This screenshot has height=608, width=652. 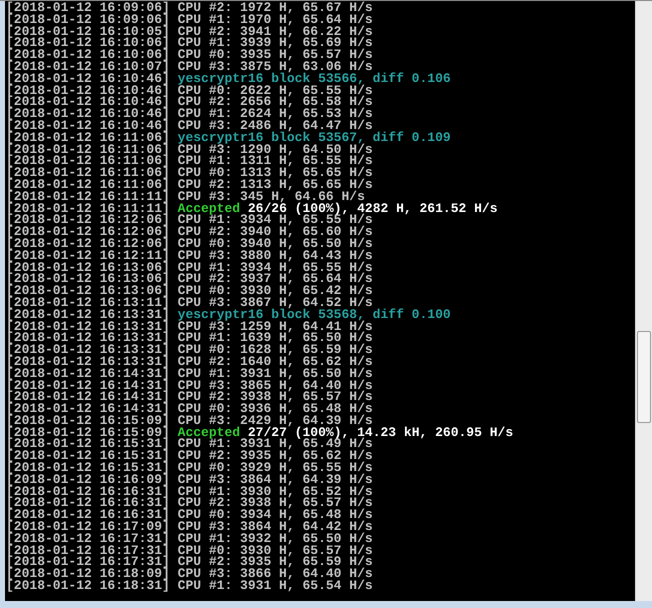 What do you see at coordinates (189, 374) in the screenshot?
I see `log-line: [2018-01-12 16:14:31] CPU #1: 3931 H, 65.50 H/s` at bounding box center [189, 374].